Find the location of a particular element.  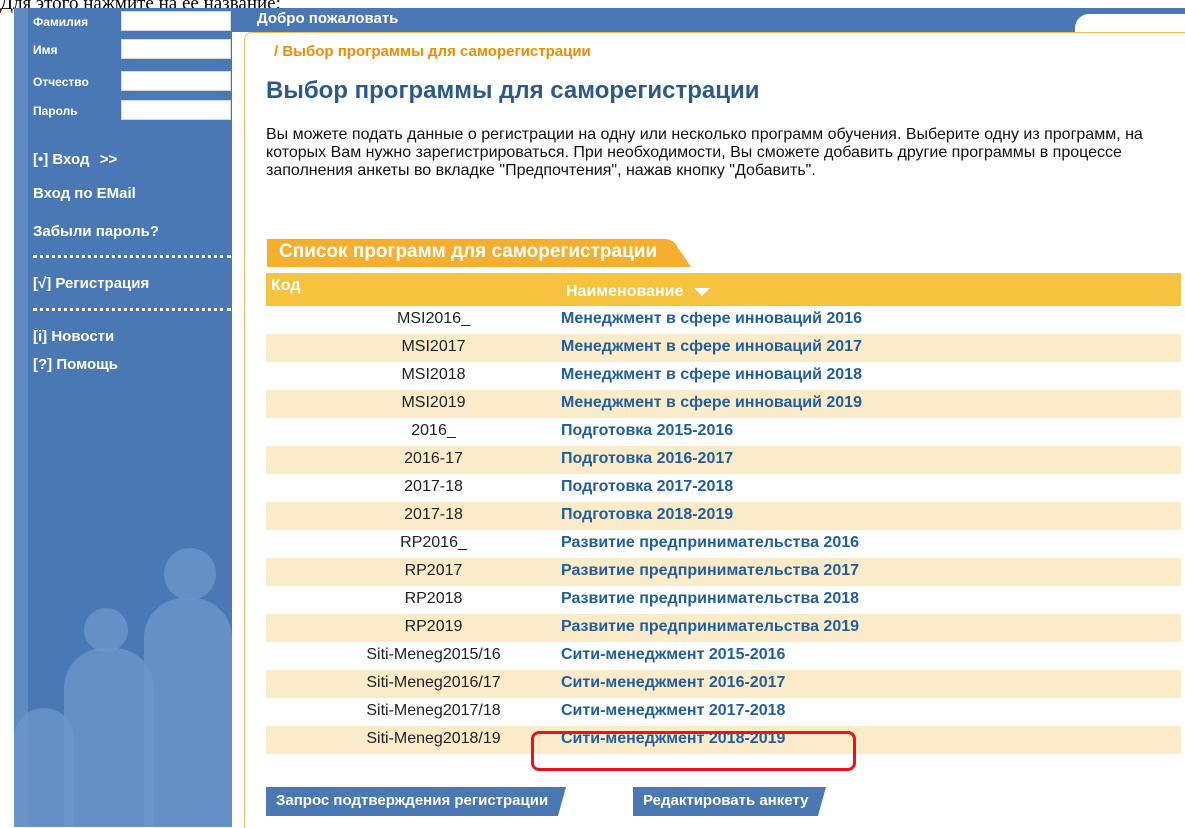

table-row: RP2016_ Развитие предпринимательства 2016 is located at coordinates (723, 544).